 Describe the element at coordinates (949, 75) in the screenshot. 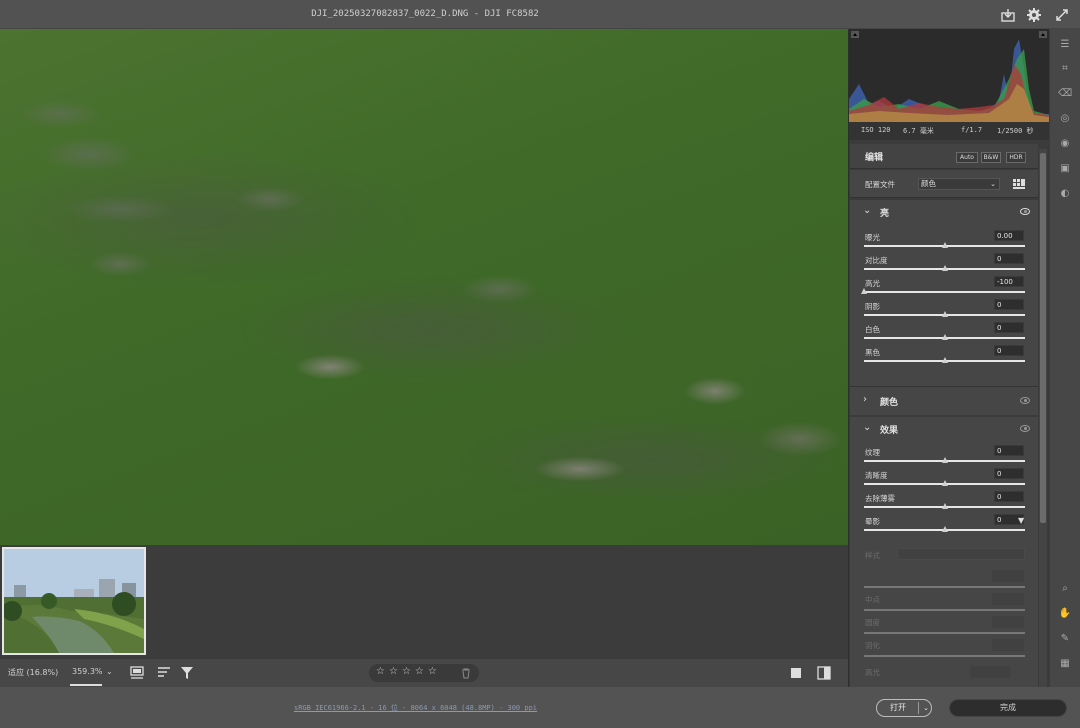

I see `histogram` at that location.